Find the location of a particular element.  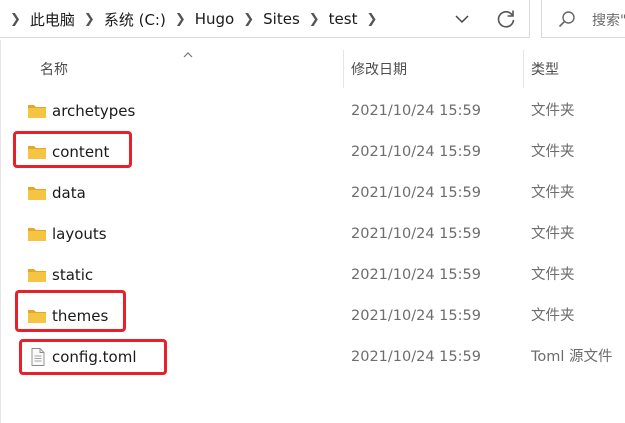

file-name: data is located at coordinates (69, 193).